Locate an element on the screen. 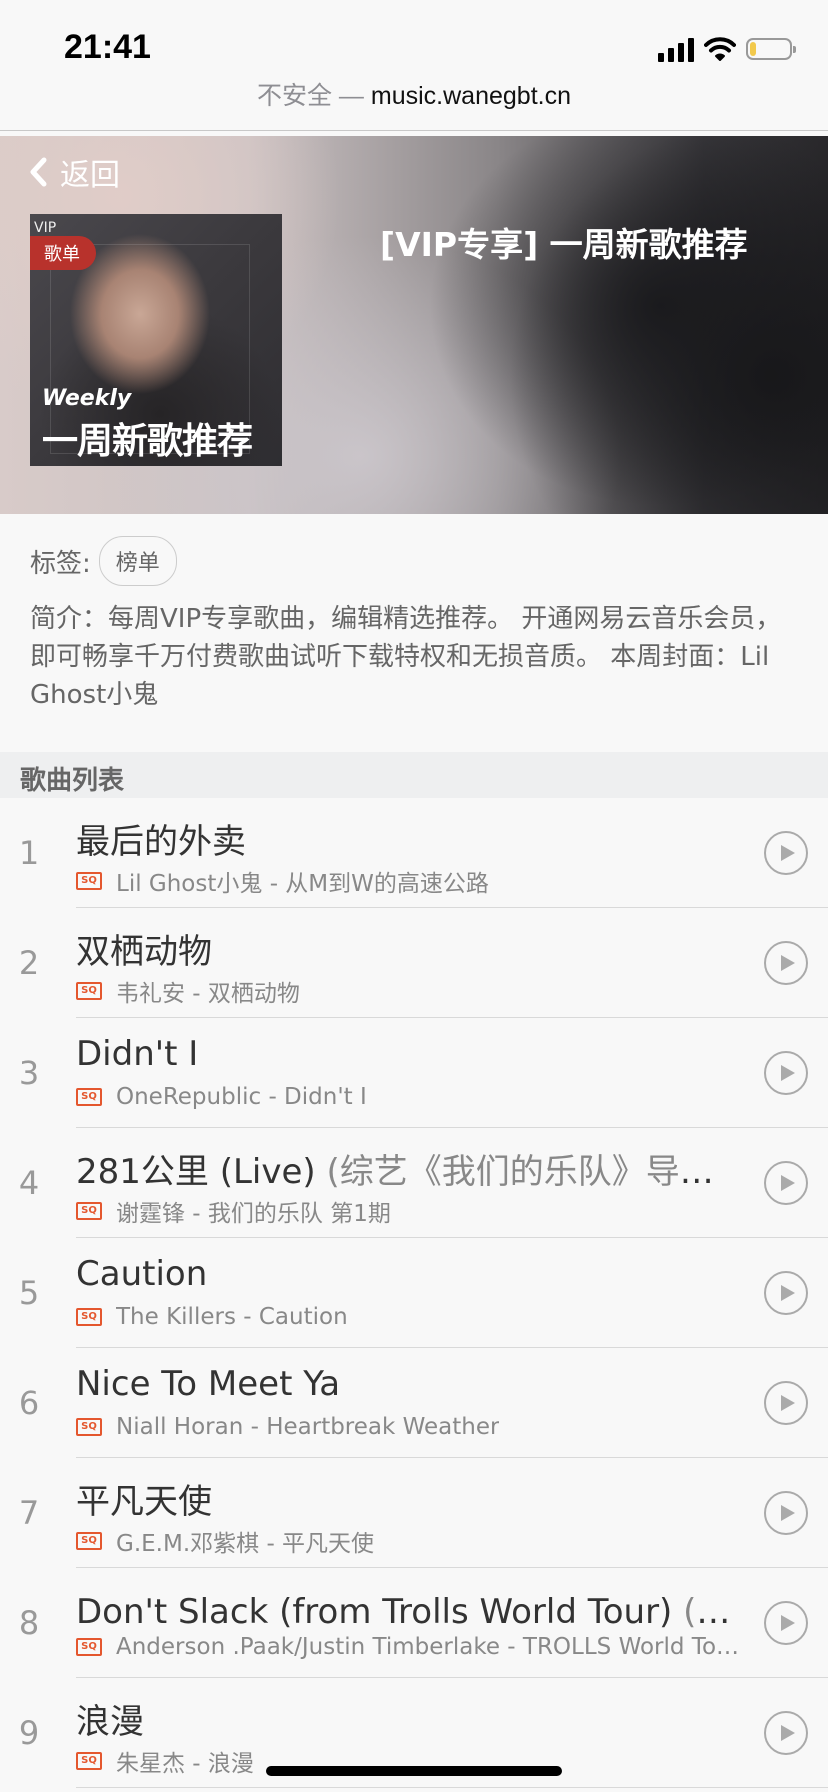 Image resolution: width=828 pixels, height=1792 pixels. song-body: 双栖动物 SQ 韦礼安 - 双栖动物 is located at coordinates (452, 963).